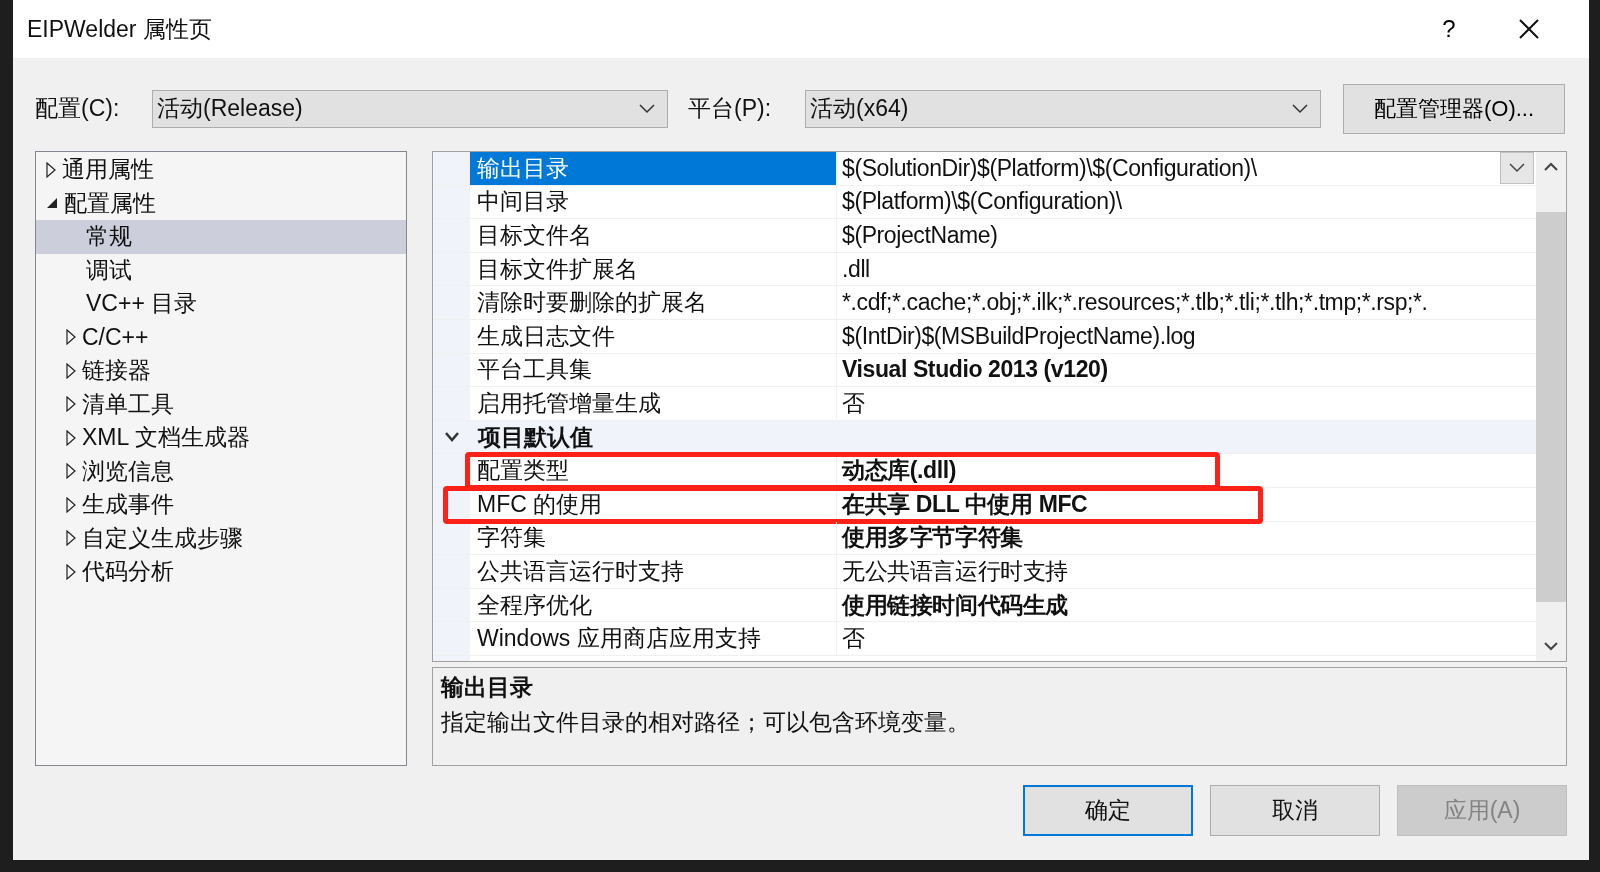 The height and width of the screenshot is (872, 1600). Describe the element at coordinates (982, 202) in the screenshot. I see `property-value: $(Platform)\$(Configuration)\` at that location.